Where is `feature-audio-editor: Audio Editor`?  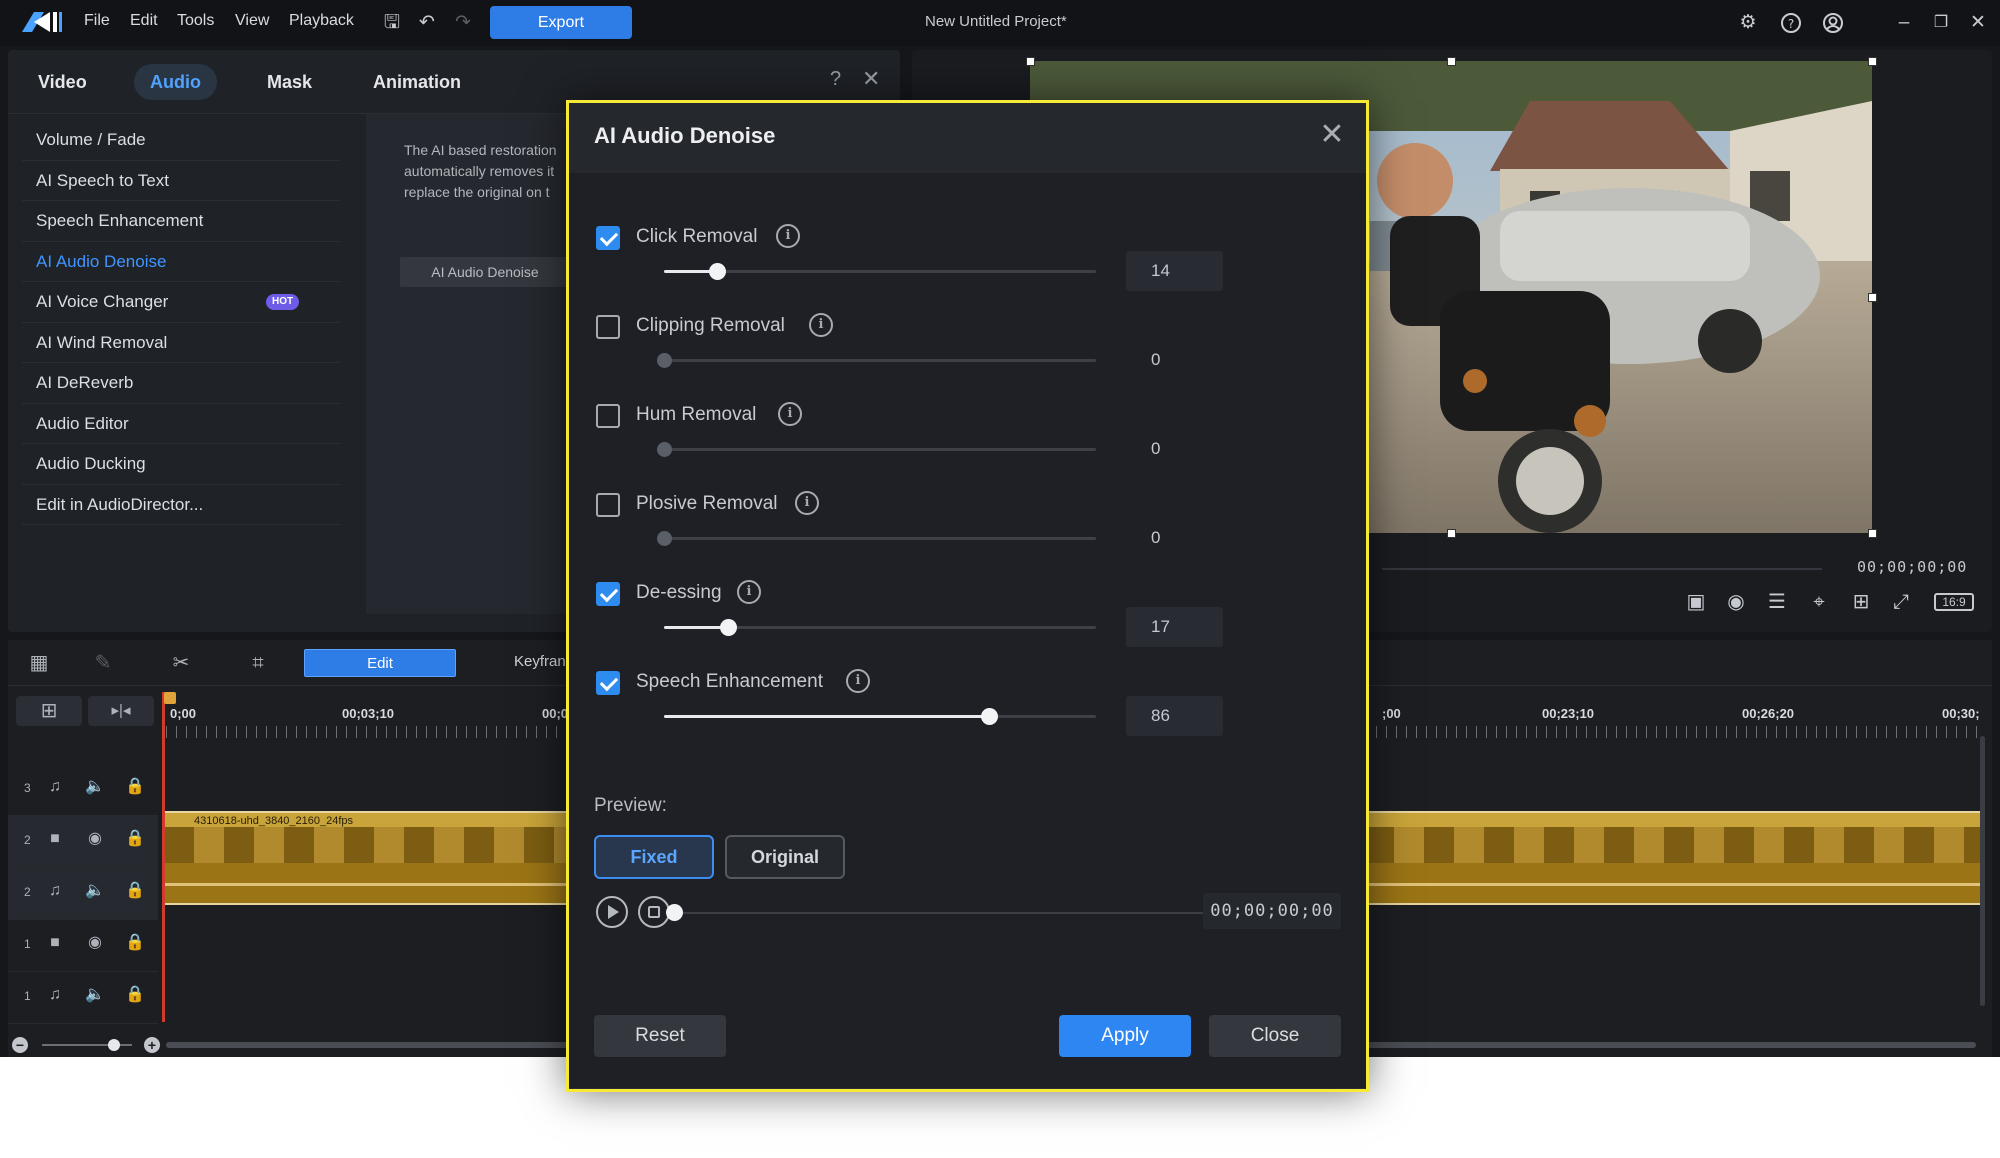 feature-audio-editor: Audio Editor is located at coordinates (181, 424).